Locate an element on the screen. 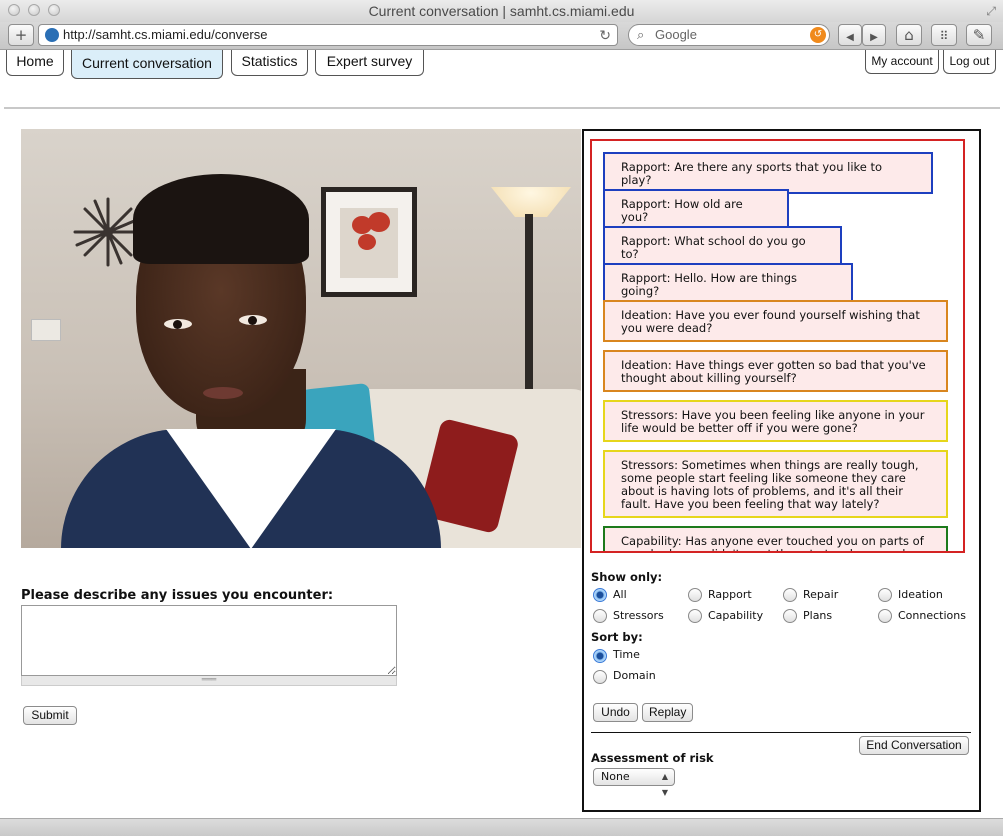 The height and width of the screenshot is (836, 1003). light-switch is located at coordinates (46, 330).